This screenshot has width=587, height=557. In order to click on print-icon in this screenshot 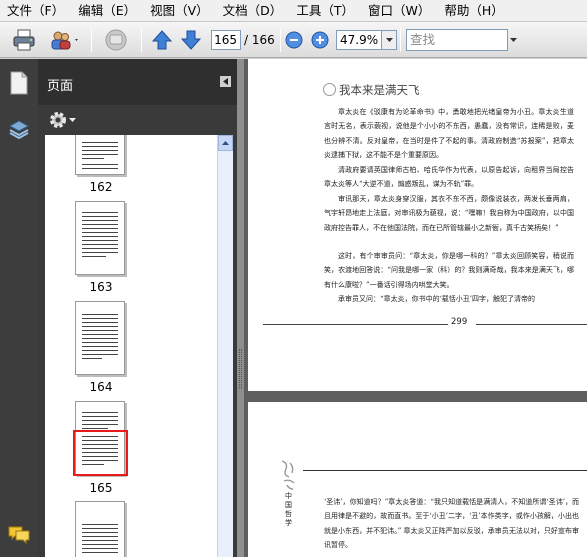, I will do `click(24, 40)`.